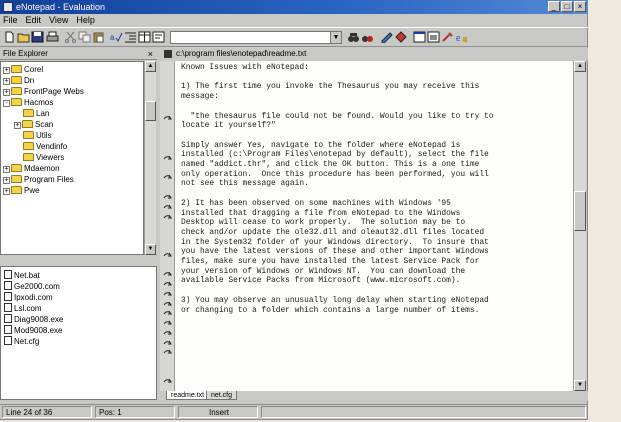 The width and height of the screenshot is (621, 422). Describe the element at coordinates (374, 396) in the screenshot. I see `document-tabs: readme.txt net.cfg` at that location.